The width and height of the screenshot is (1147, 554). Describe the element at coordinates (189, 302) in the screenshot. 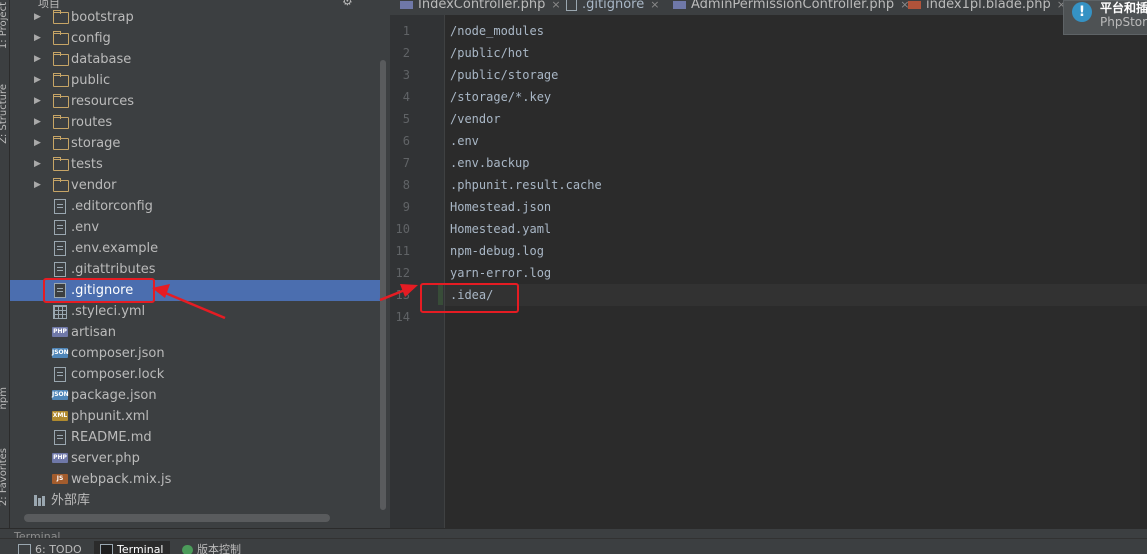

I see `annotation-arrow-left` at that location.